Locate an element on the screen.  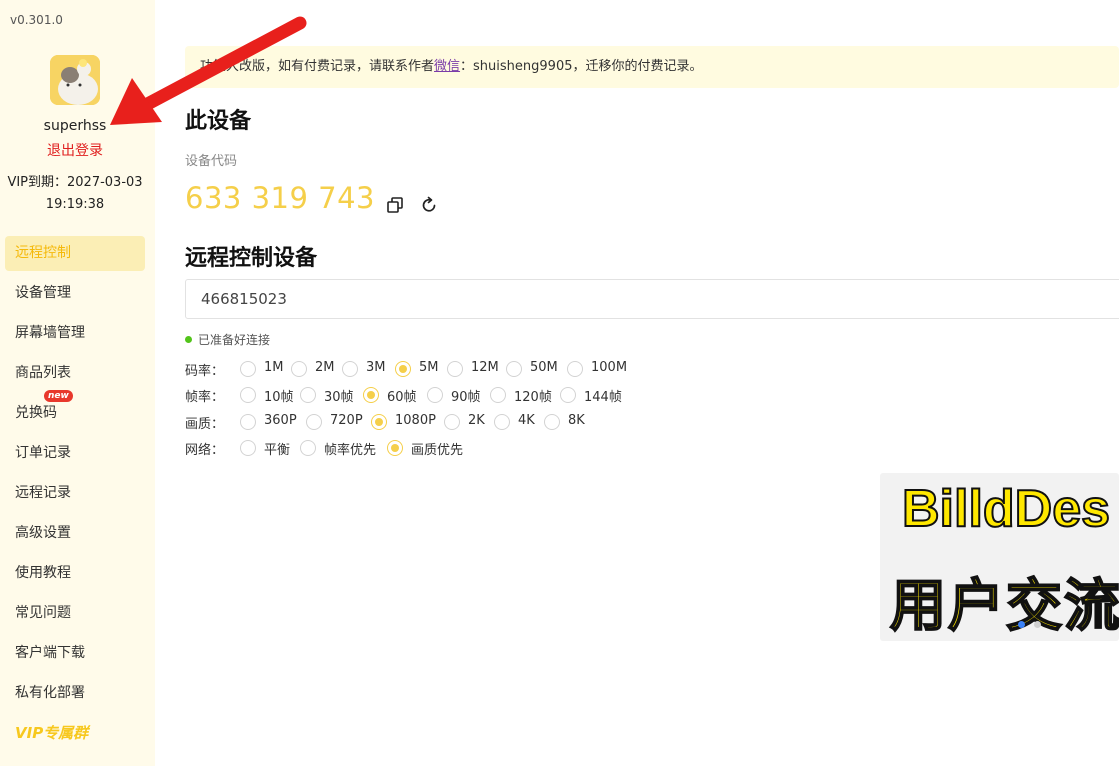
option-label: 144帧 is located at coordinates (603, 397).